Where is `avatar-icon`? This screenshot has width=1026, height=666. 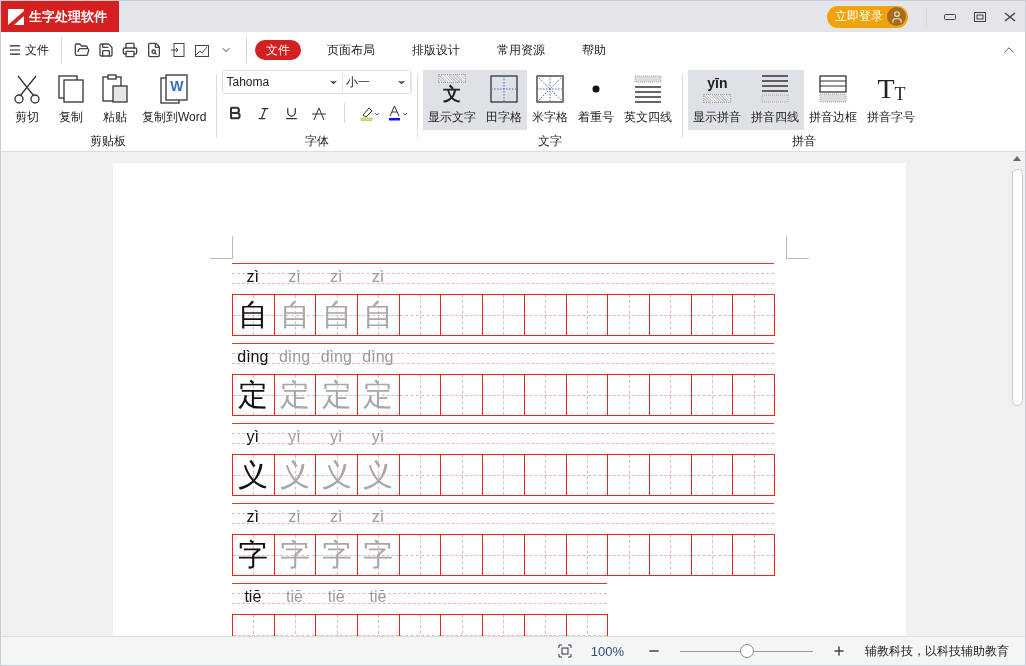 avatar-icon is located at coordinates (896, 16).